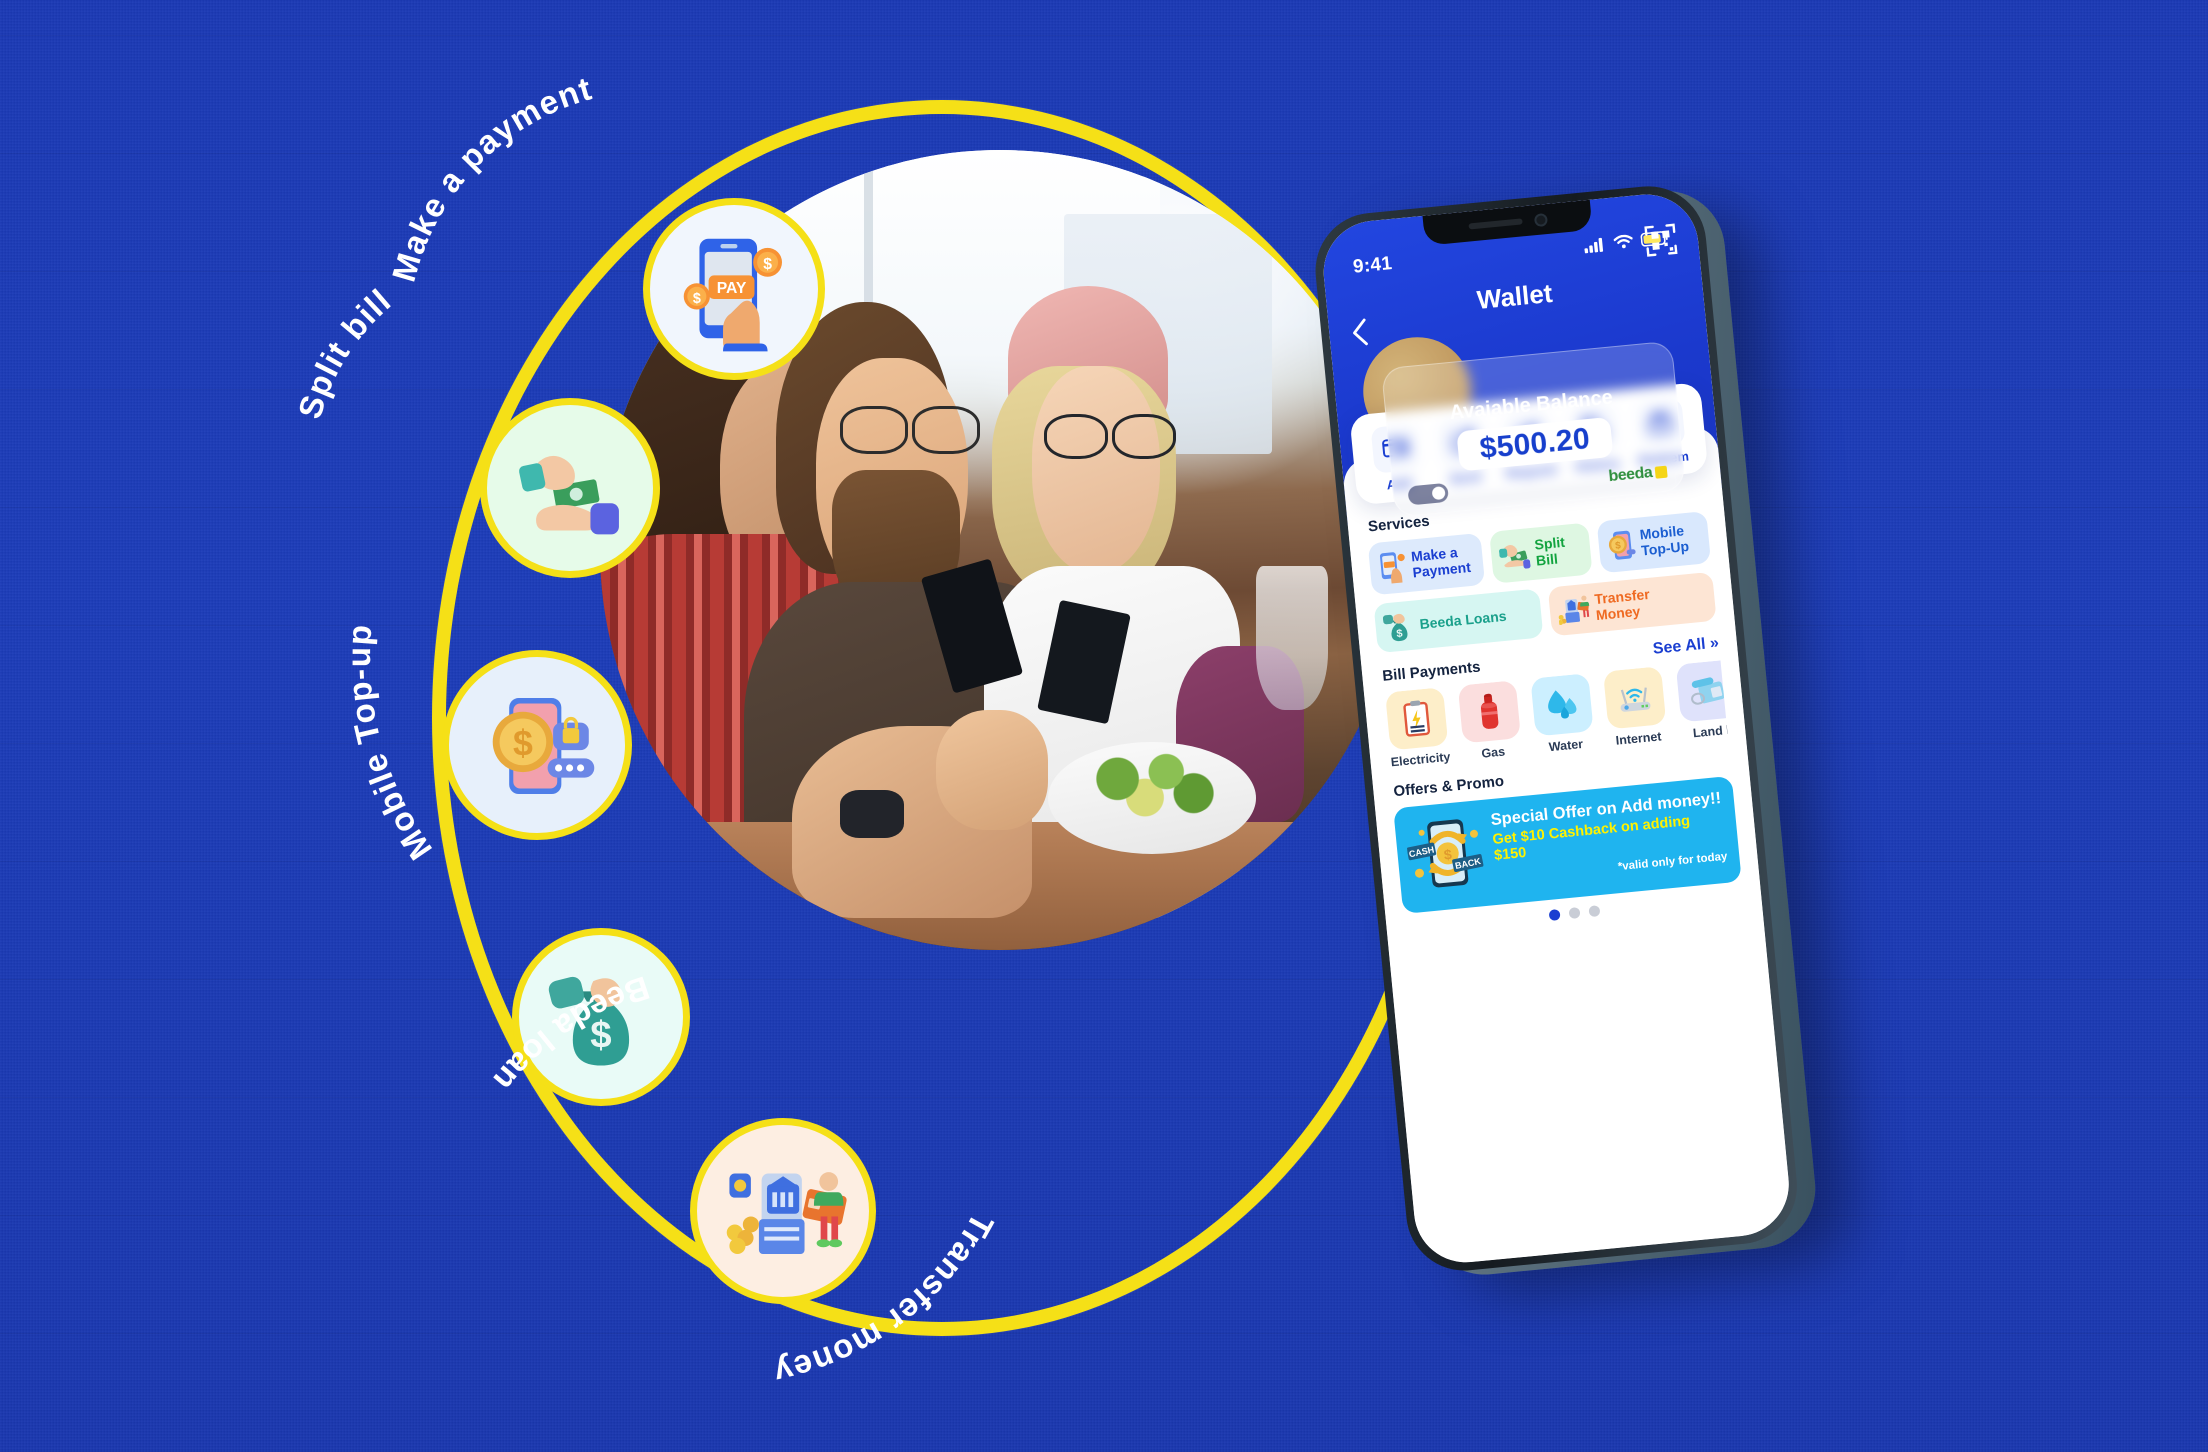 This screenshot has height=1452, width=2208. Describe the element at coordinates (1686, 647) in the screenshot. I see `see-all-link: See All »` at that location.